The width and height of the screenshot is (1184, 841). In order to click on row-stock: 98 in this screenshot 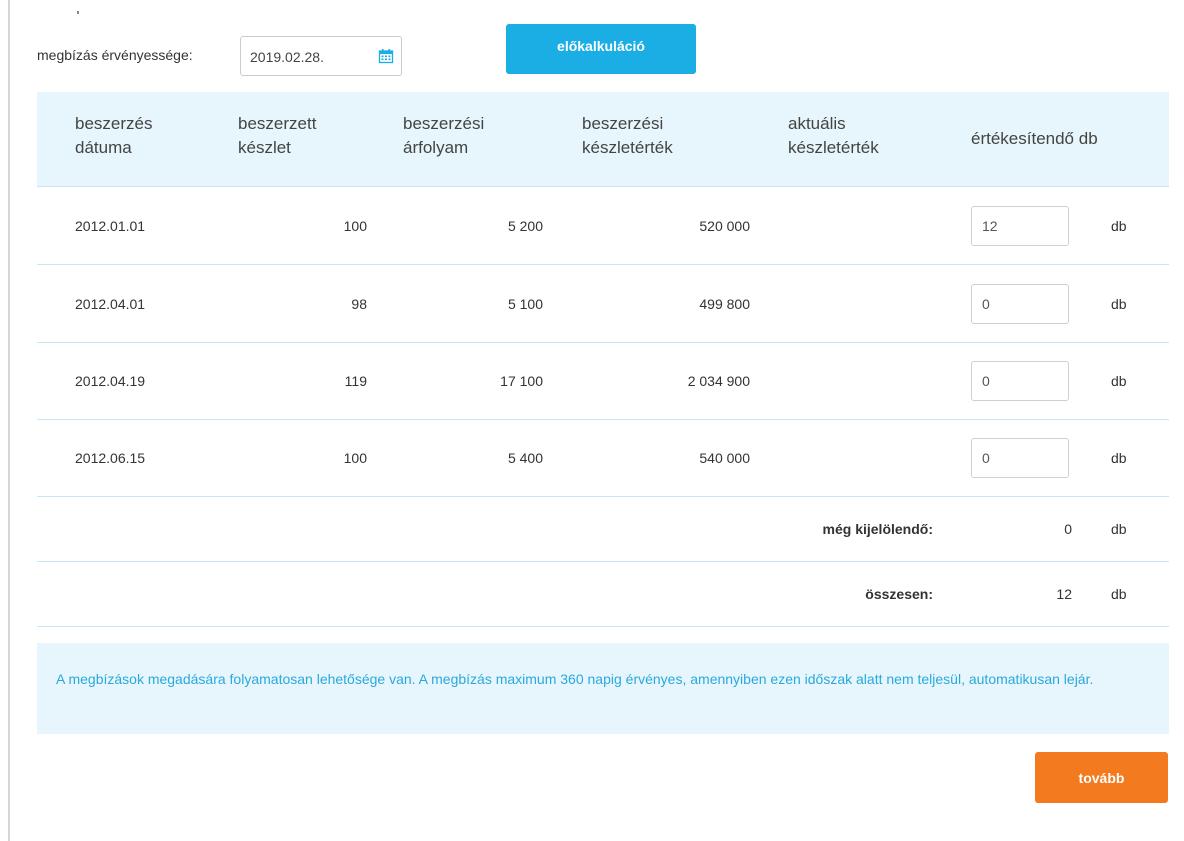, I will do `click(359, 303)`.